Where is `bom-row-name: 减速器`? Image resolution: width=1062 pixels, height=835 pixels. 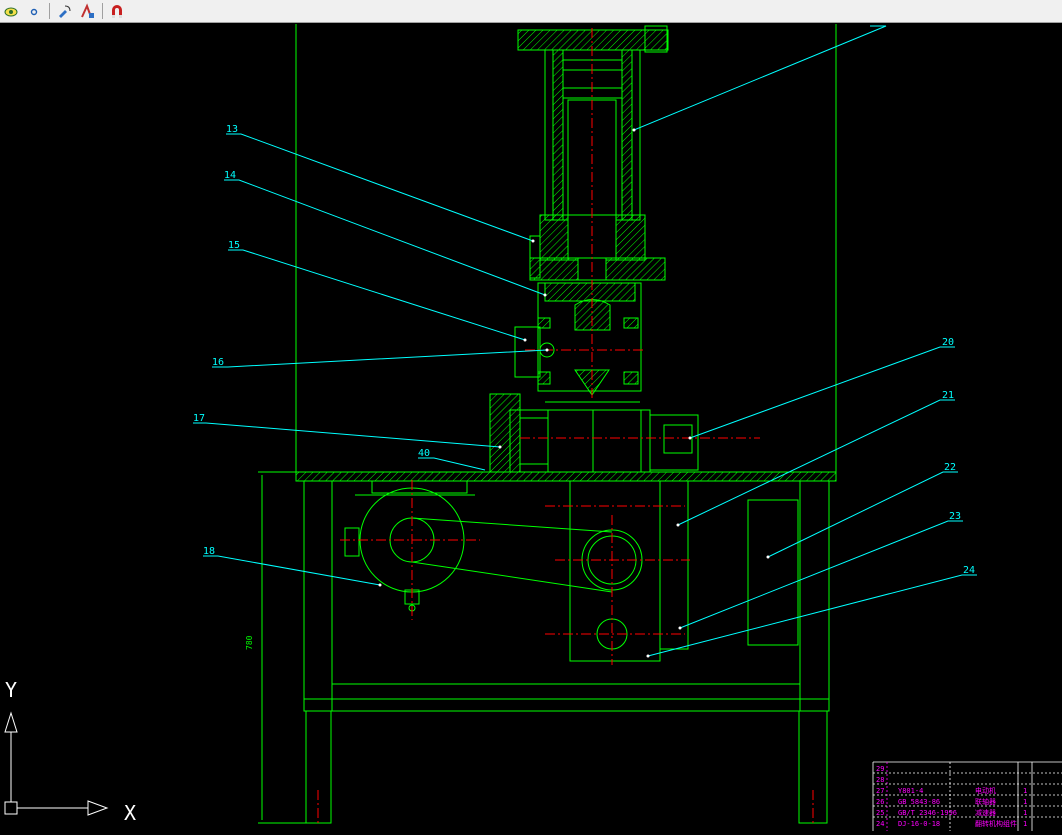
bom-row-name: 减速器 is located at coordinates (985, 812).